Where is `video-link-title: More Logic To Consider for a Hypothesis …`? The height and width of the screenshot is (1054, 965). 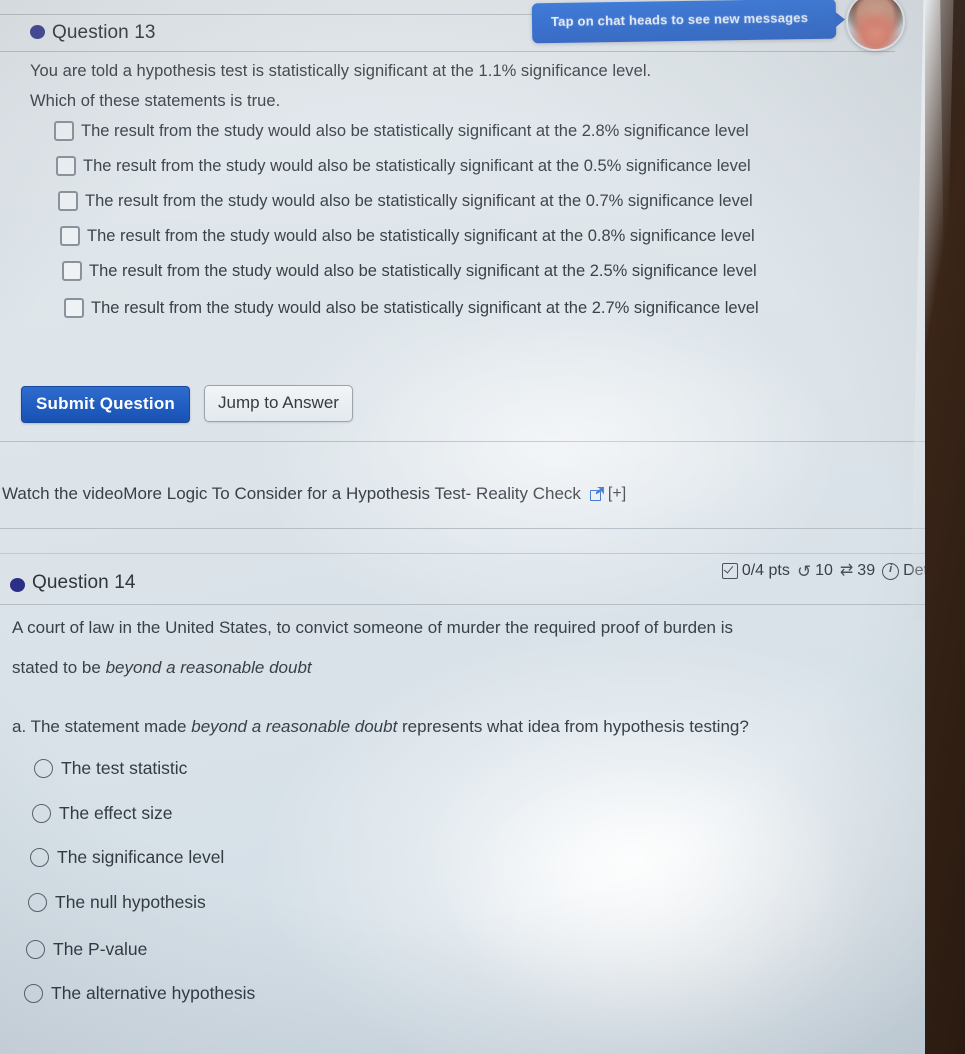
video-link-title: More Logic To Consider for a Hypothesis … is located at coordinates (352, 494).